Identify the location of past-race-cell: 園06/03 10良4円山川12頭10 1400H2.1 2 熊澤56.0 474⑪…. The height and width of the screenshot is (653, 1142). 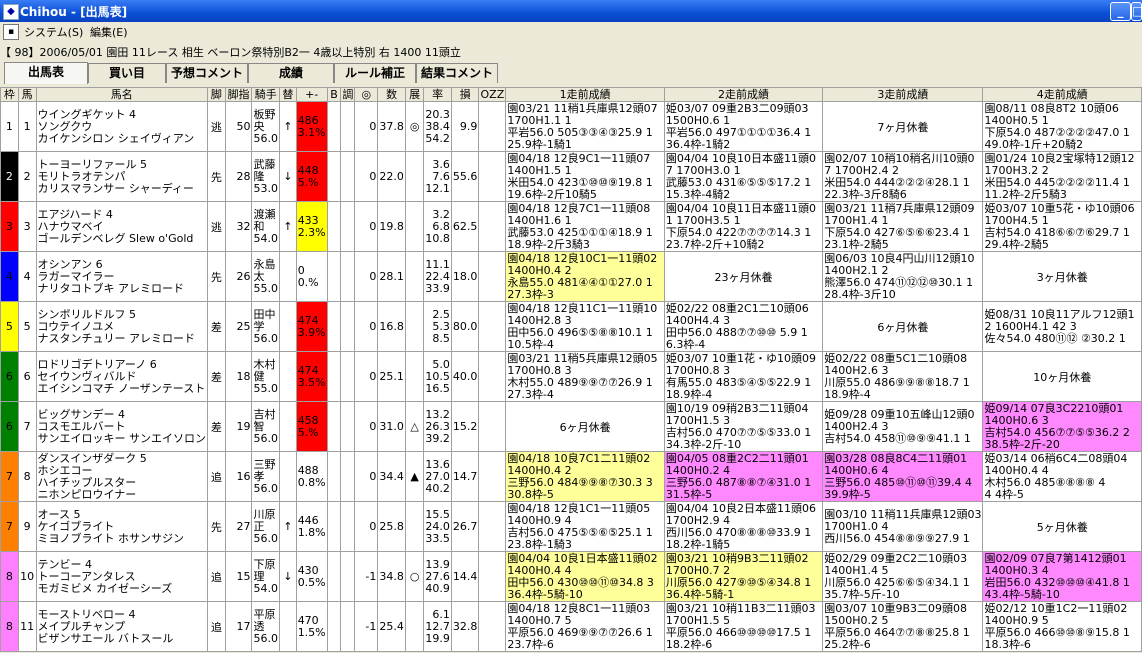
(903, 276).